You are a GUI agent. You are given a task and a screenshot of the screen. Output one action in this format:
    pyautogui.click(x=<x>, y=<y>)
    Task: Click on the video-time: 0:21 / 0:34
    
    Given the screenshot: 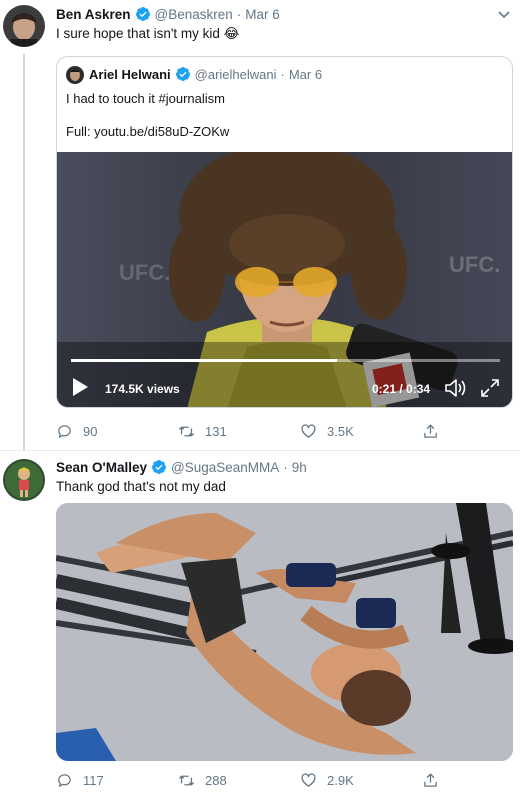 What is the action you would take?
    pyautogui.click(x=401, y=389)
    